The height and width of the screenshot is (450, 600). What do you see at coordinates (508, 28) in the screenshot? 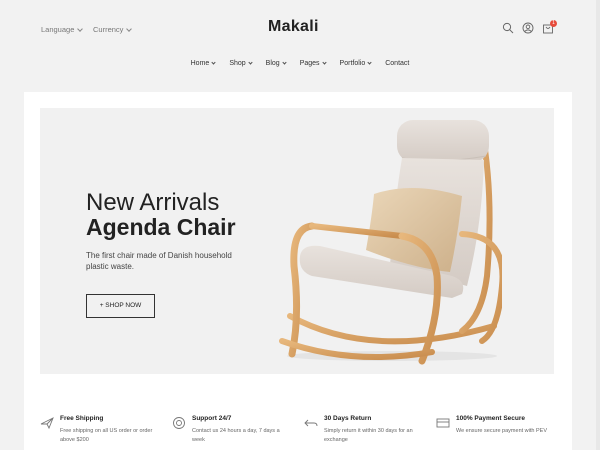
I see `search-icon` at bounding box center [508, 28].